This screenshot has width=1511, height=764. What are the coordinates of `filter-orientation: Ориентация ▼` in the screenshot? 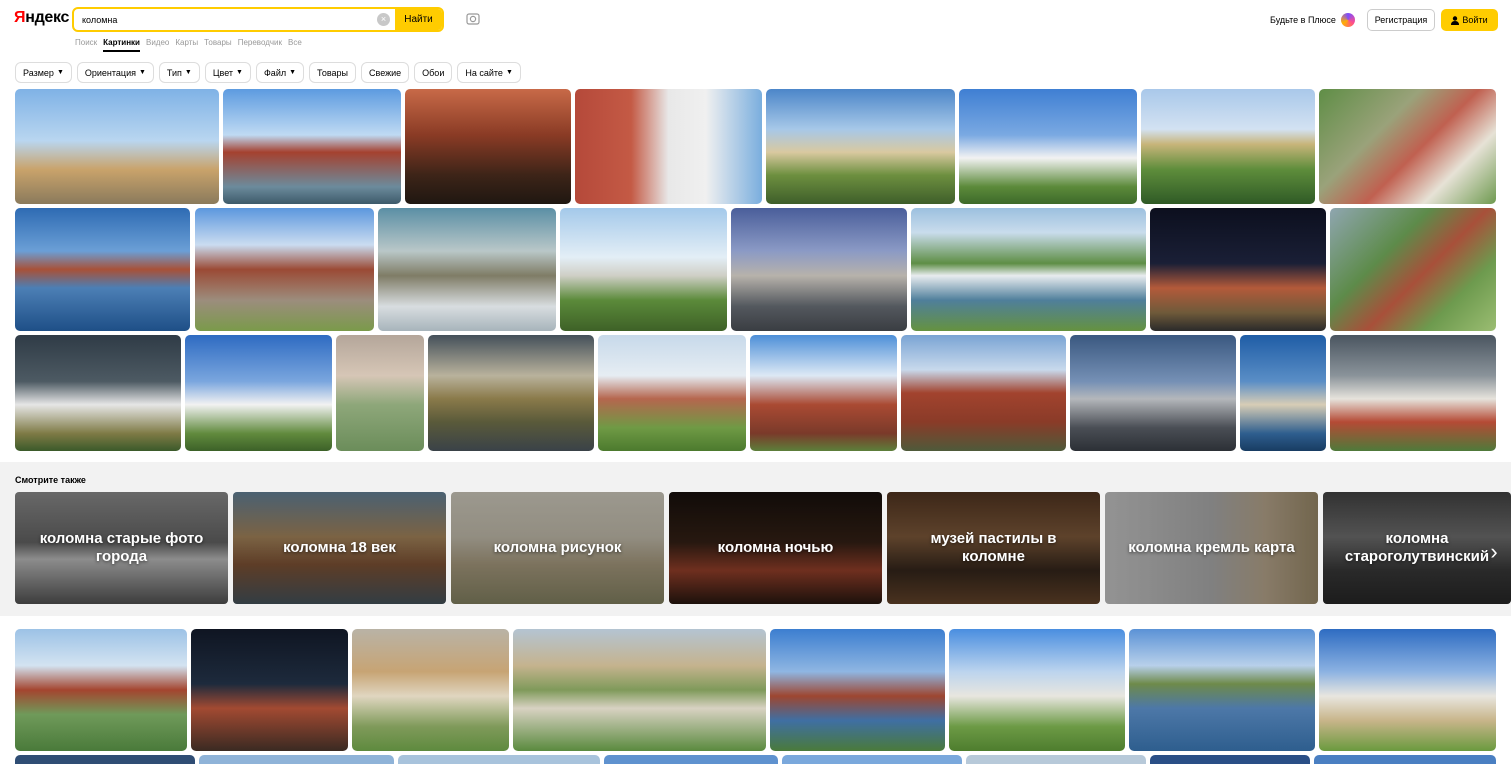 It's located at (115, 72).